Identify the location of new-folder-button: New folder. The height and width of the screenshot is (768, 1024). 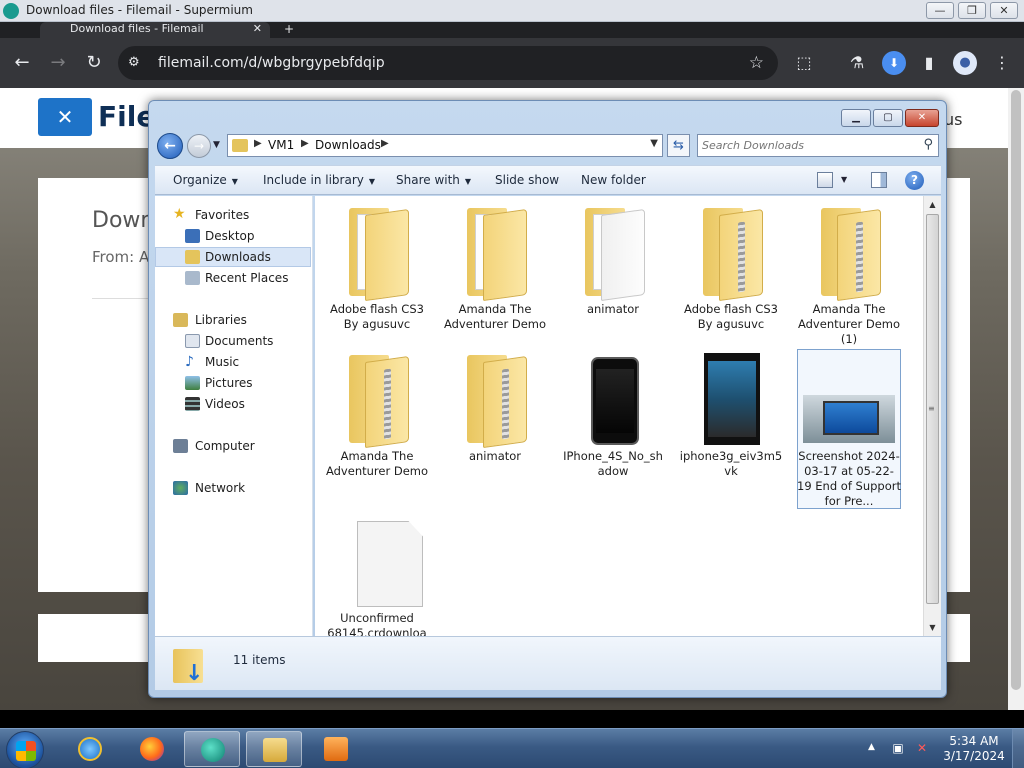
(613, 180).